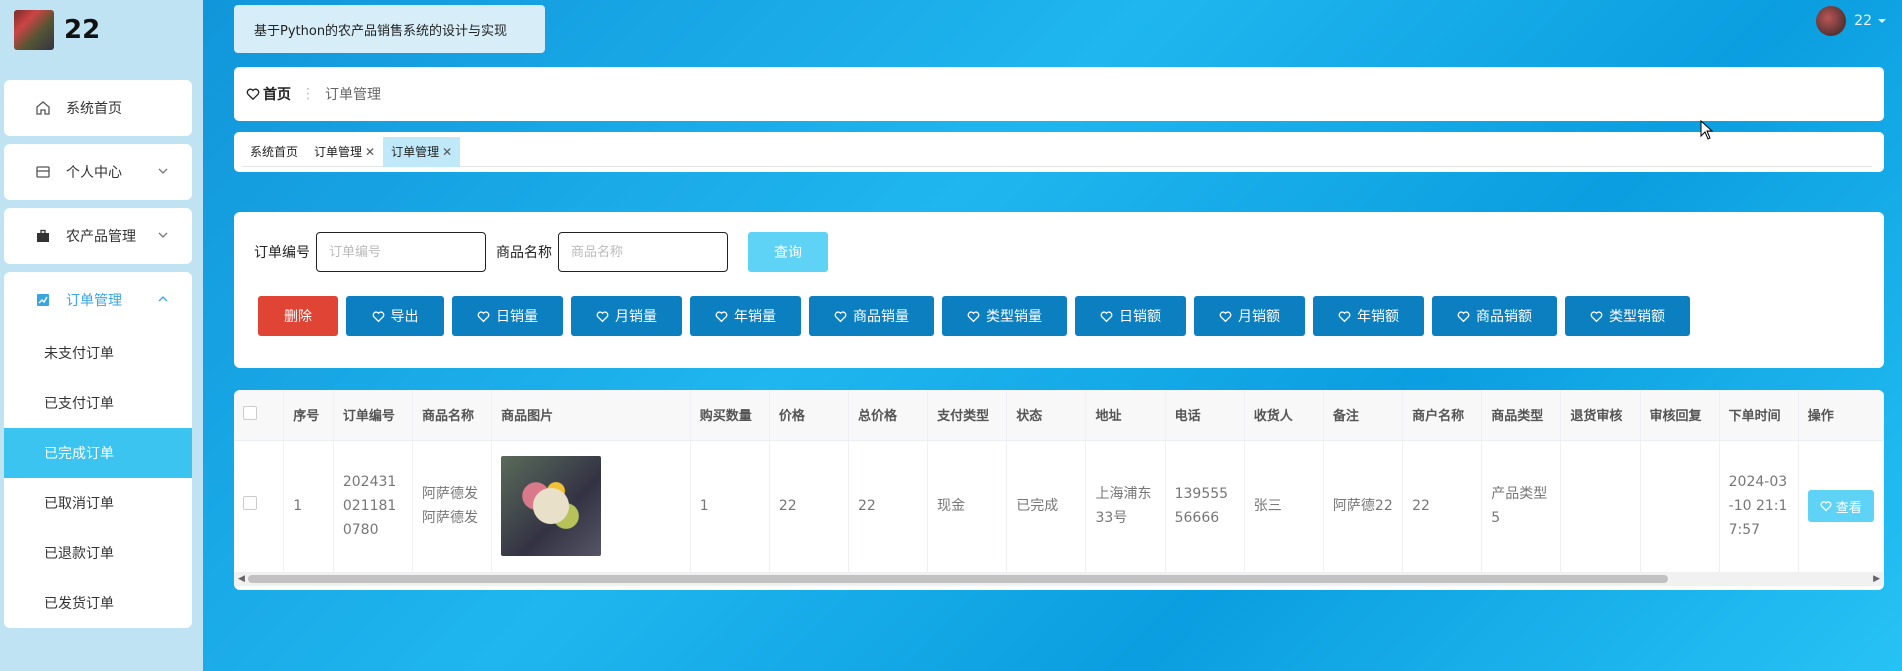 The image size is (1902, 671). What do you see at coordinates (1627, 316) in the screenshot?
I see `type-amount-button: 类型销额` at bounding box center [1627, 316].